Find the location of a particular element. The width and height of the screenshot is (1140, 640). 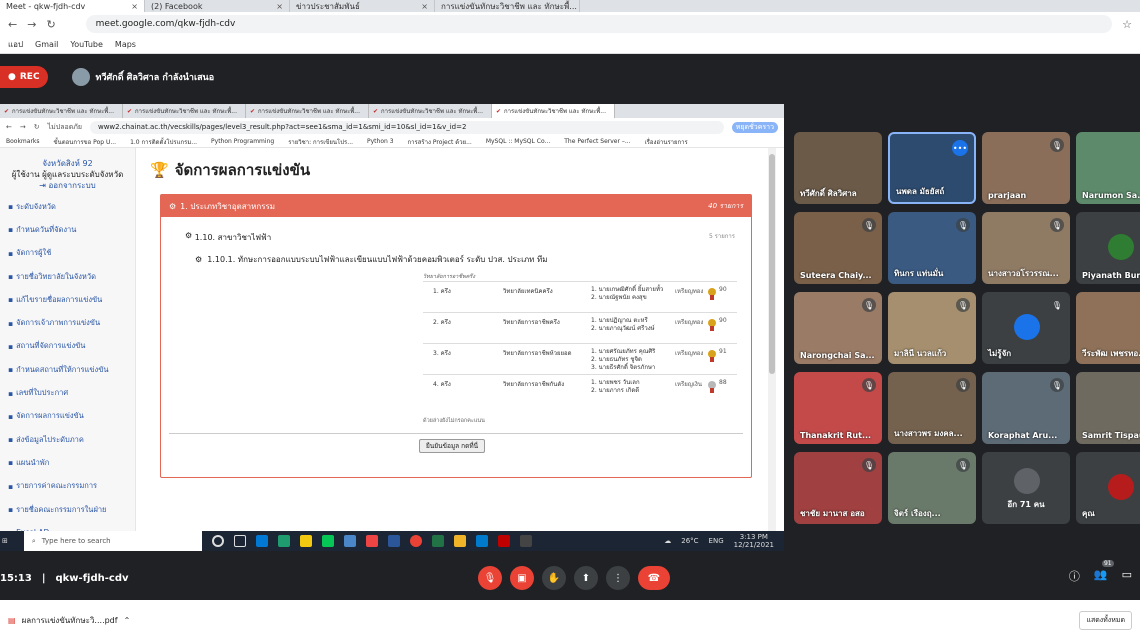

leave-call-button: ☎ is located at coordinates (654, 578).